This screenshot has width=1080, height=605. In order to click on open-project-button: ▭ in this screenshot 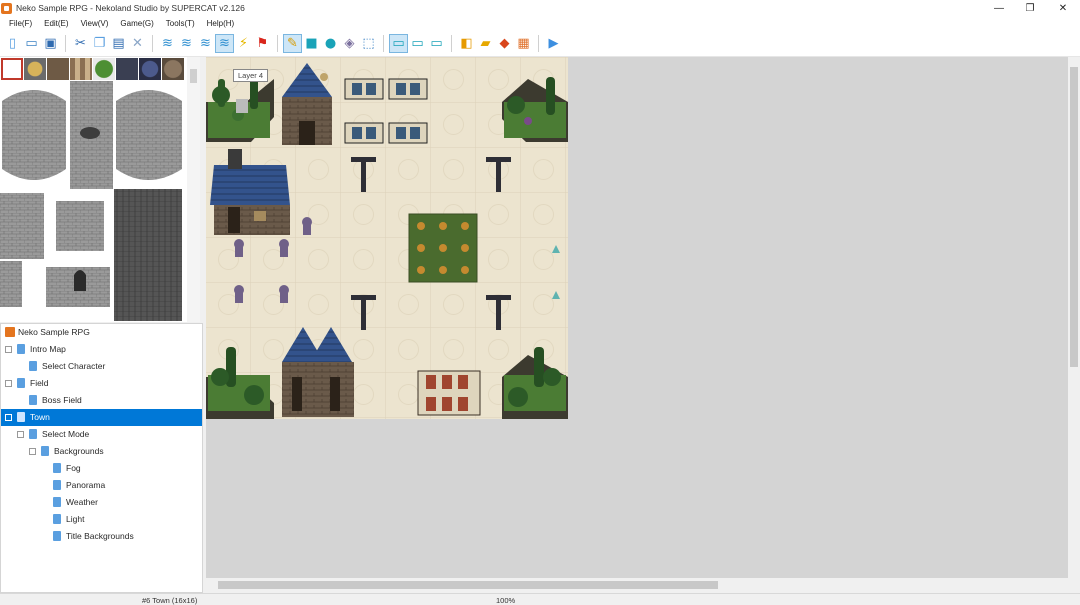, I will do `click(31, 43)`.